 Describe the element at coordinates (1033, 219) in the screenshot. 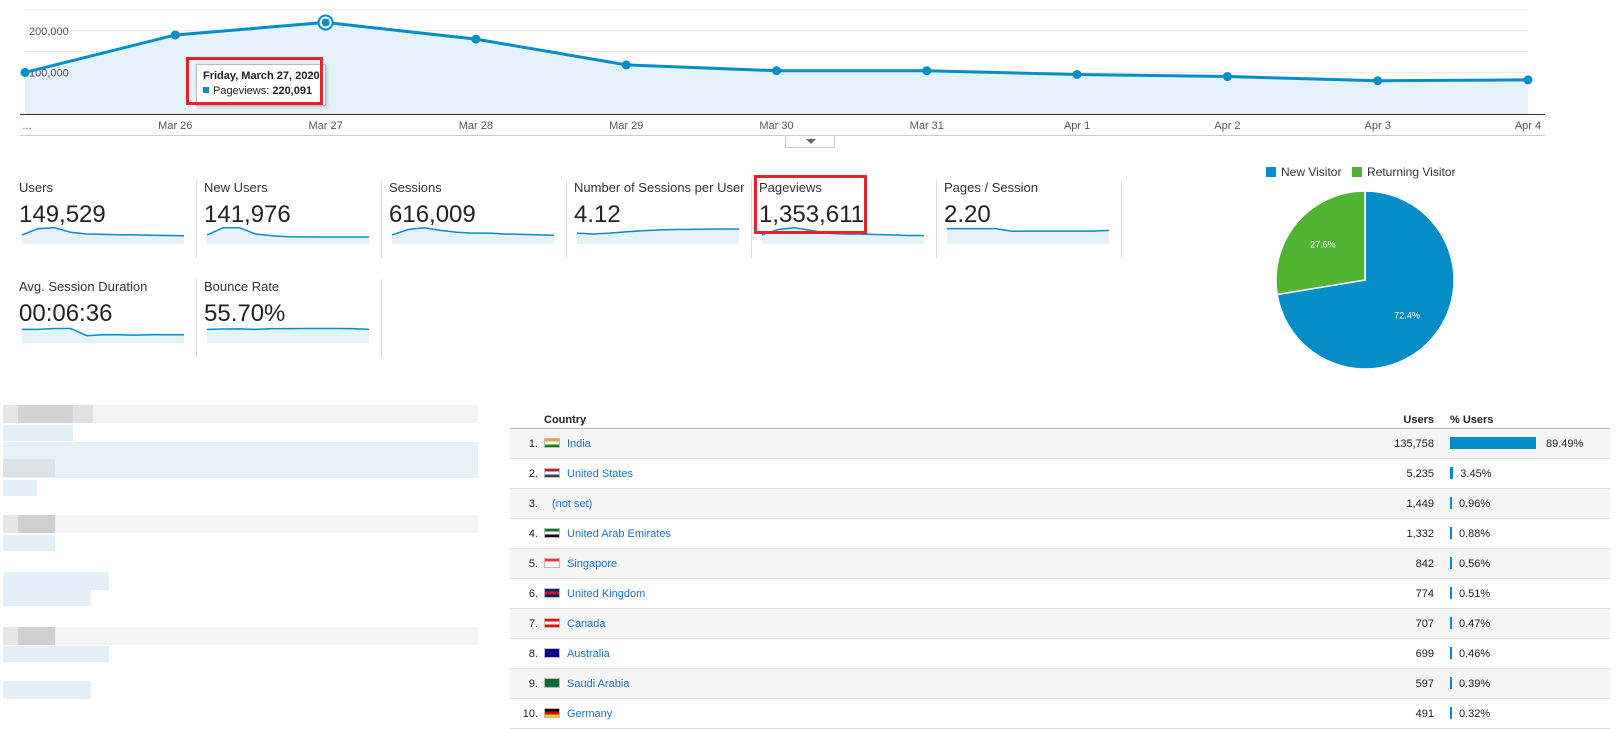

I see `metric-pages-session: Pages / Session 2.20` at that location.